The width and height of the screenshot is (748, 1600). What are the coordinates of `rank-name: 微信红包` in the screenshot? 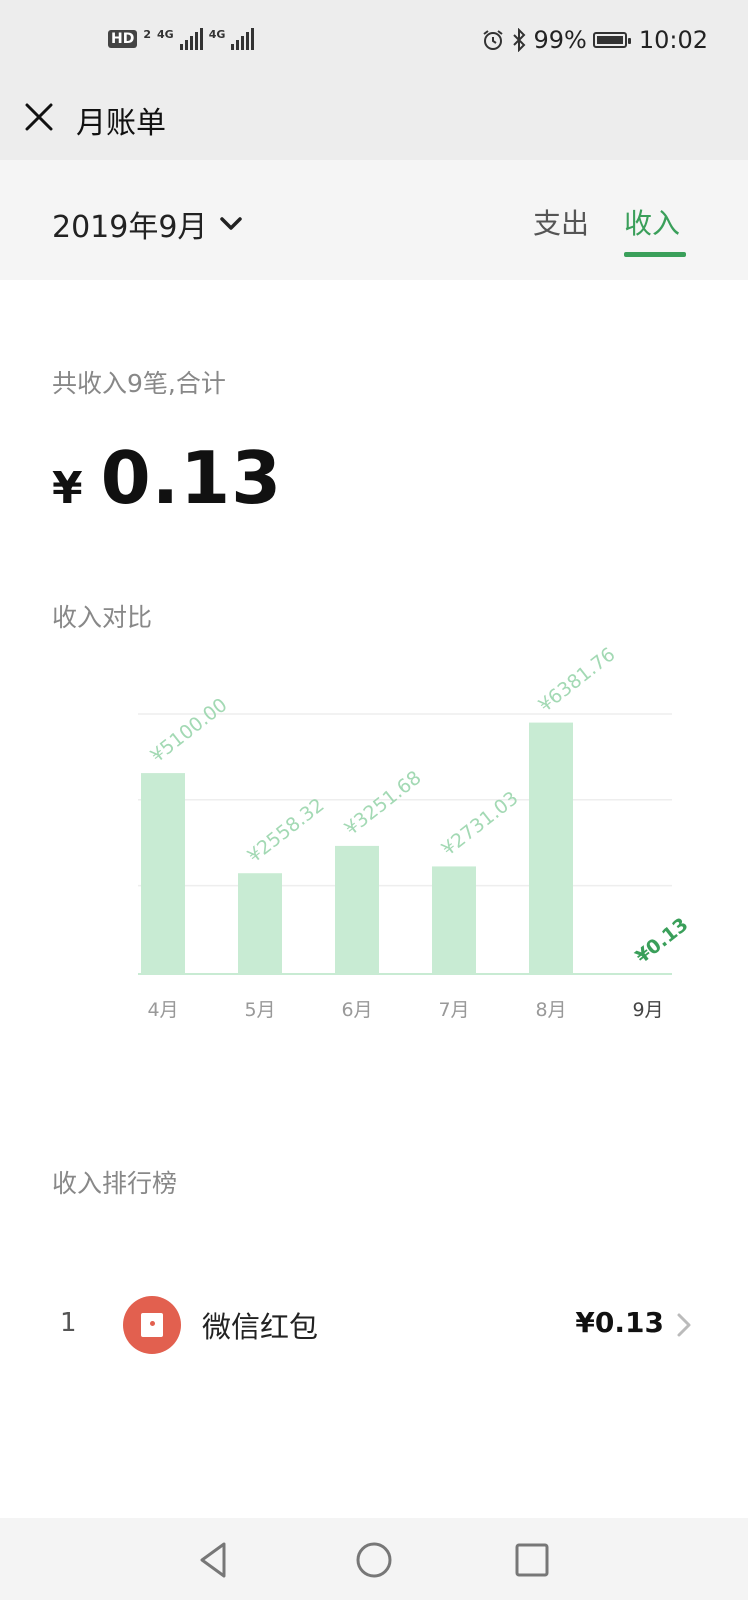 It's located at (260, 1327).